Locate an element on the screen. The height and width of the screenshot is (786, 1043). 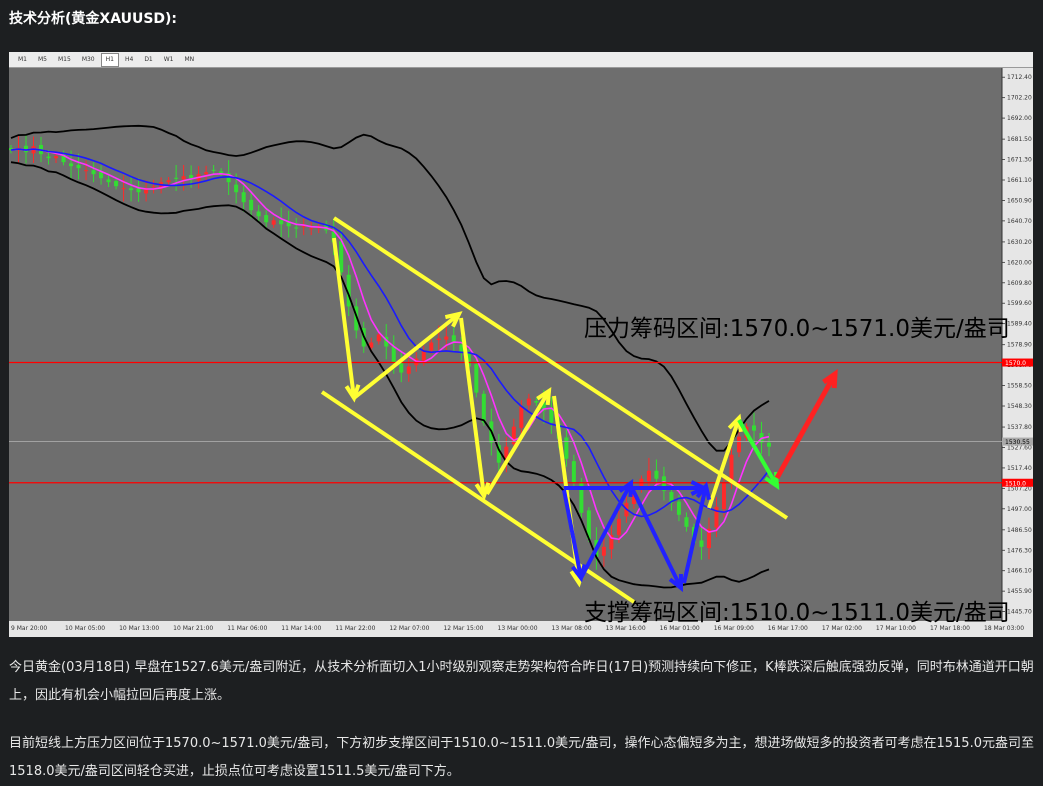
page-title: 技术分析(黄金XAUUSD): is located at coordinates (93, 19).